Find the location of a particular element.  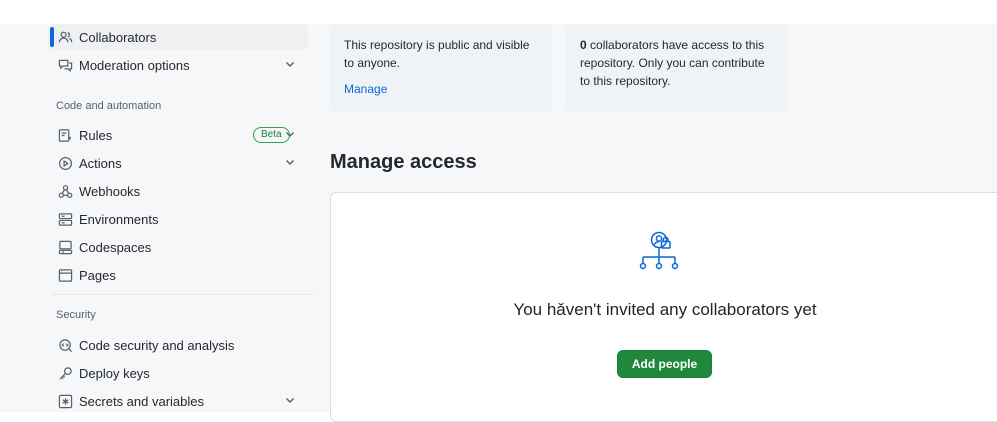

sidebar-item-codespaces: Codespaces is located at coordinates (178, 247).